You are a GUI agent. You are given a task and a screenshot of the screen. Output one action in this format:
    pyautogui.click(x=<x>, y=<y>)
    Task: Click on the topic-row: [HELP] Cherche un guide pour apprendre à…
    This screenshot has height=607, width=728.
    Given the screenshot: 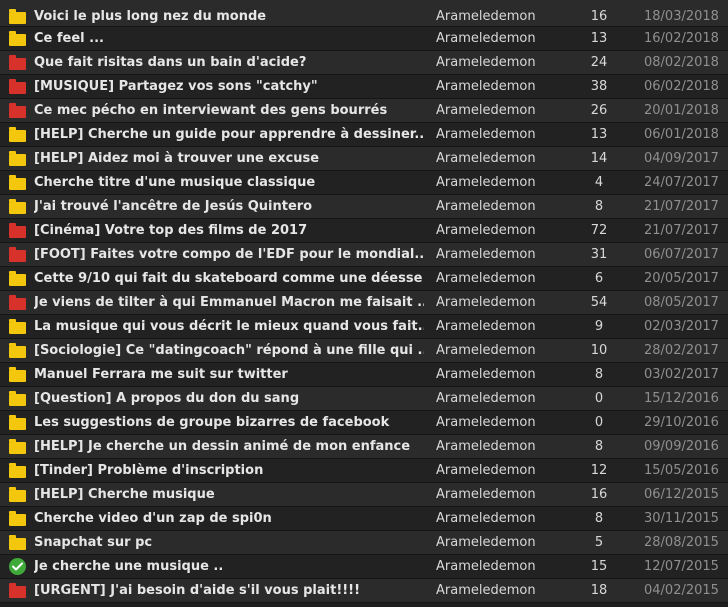 What is the action you would take?
    pyautogui.click(x=364, y=135)
    